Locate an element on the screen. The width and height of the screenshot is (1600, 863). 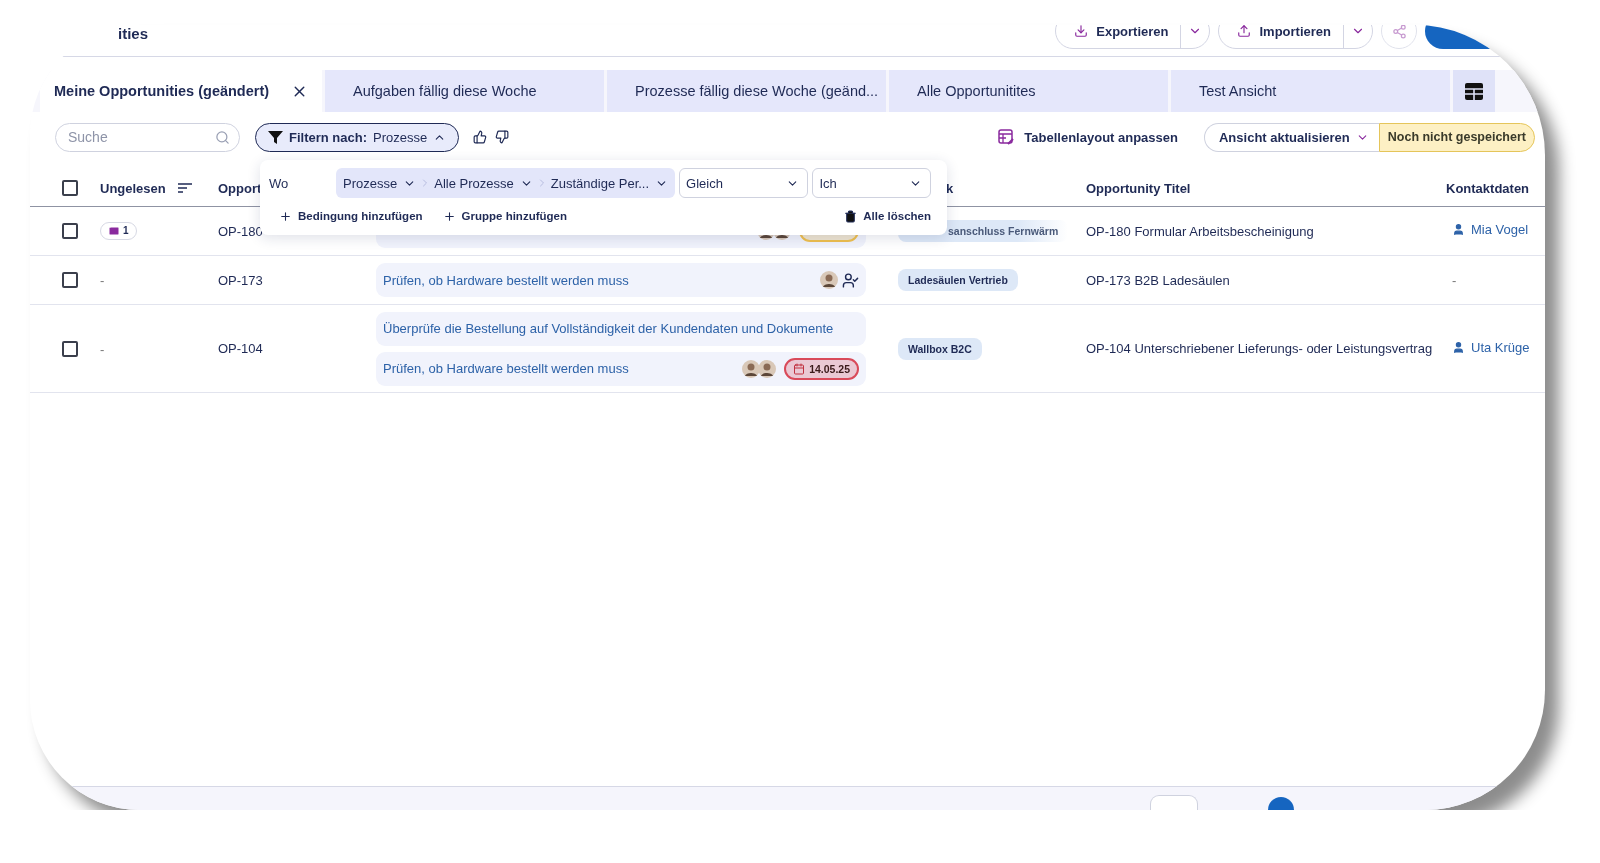
view-tab: Aufgaben fällig diese Woche is located at coordinates (464, 91).